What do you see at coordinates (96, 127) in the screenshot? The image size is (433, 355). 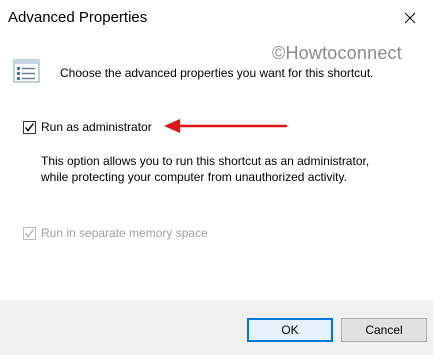 I see `run-as-admin-label: Run as administrator` at bounding box center [96, 127].